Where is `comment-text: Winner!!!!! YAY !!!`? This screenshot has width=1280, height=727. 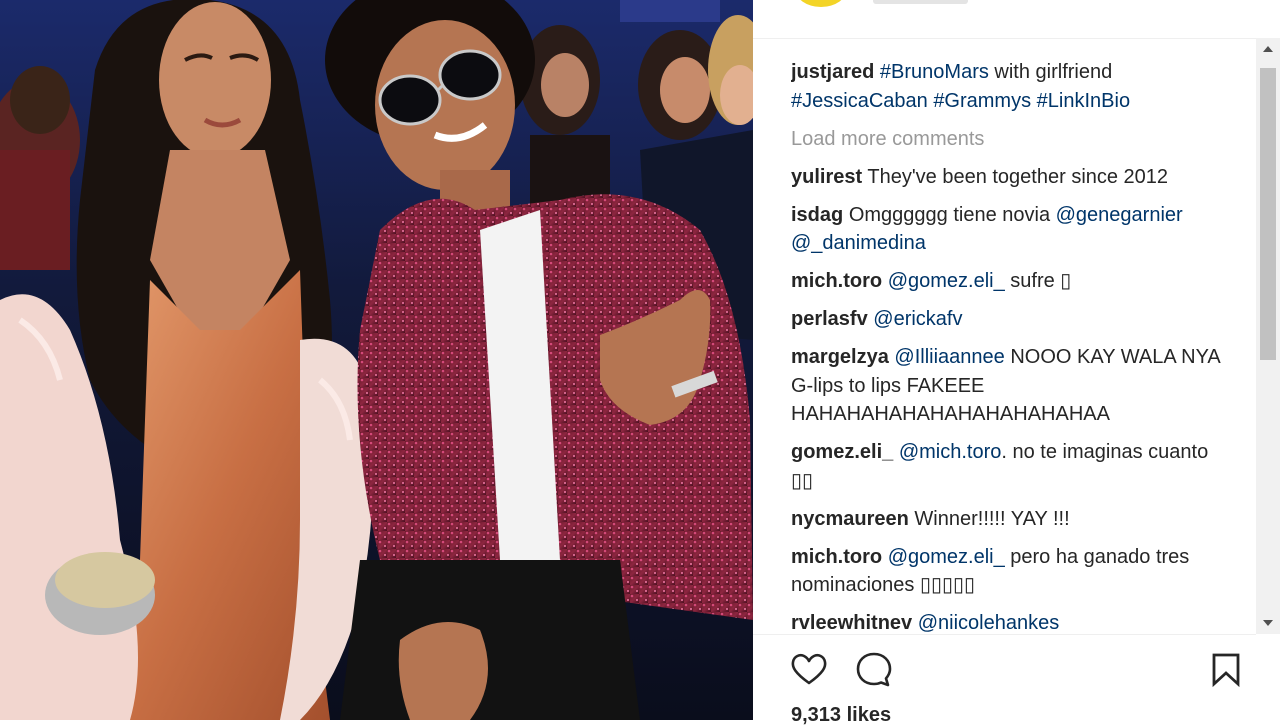
comment-text: Winner!!!!! YAY !!! is located at coordinates (992, 518).